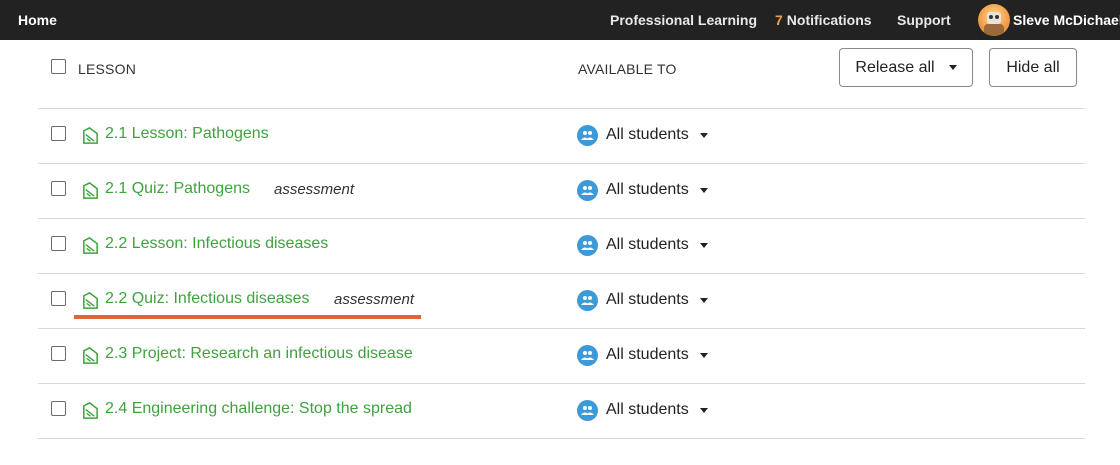 The width and height of the screenshot is (1120, 465). I want to click on lesson-link: 2.2 Lesson: Infectious diseases, so click(216, 244).